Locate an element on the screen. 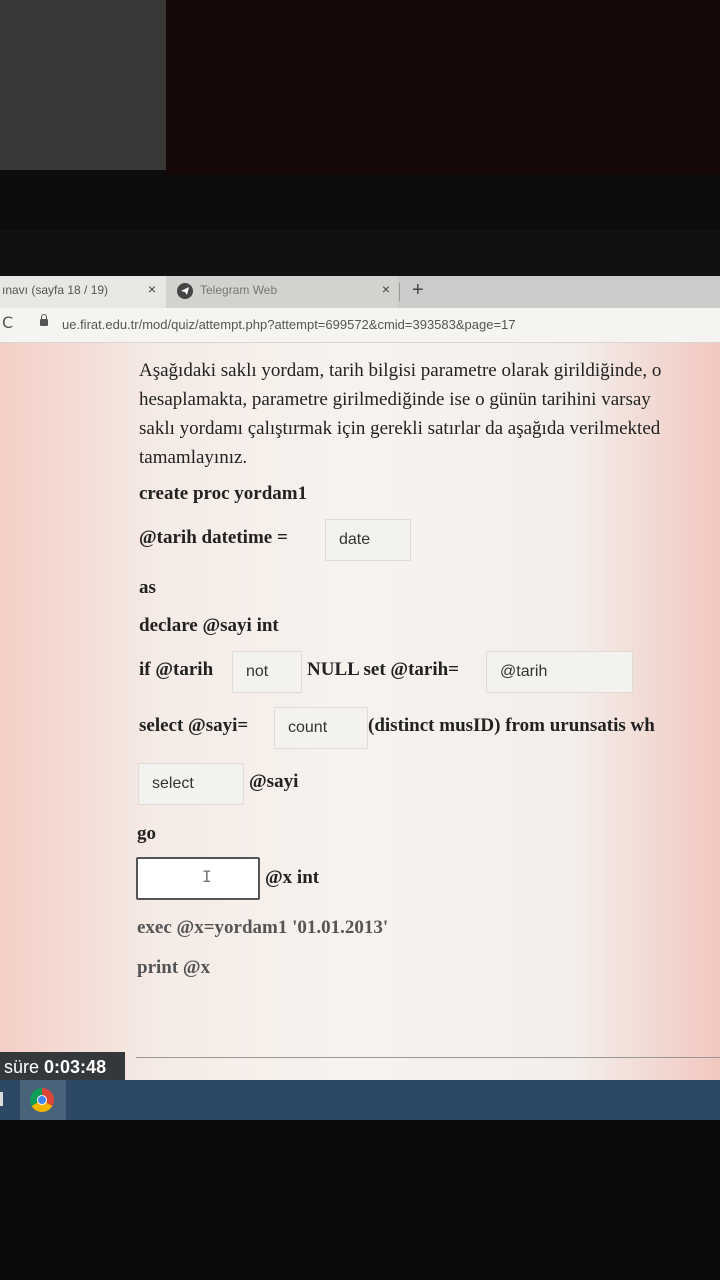  new-tab-button: + is located at coordinates (418, 290).